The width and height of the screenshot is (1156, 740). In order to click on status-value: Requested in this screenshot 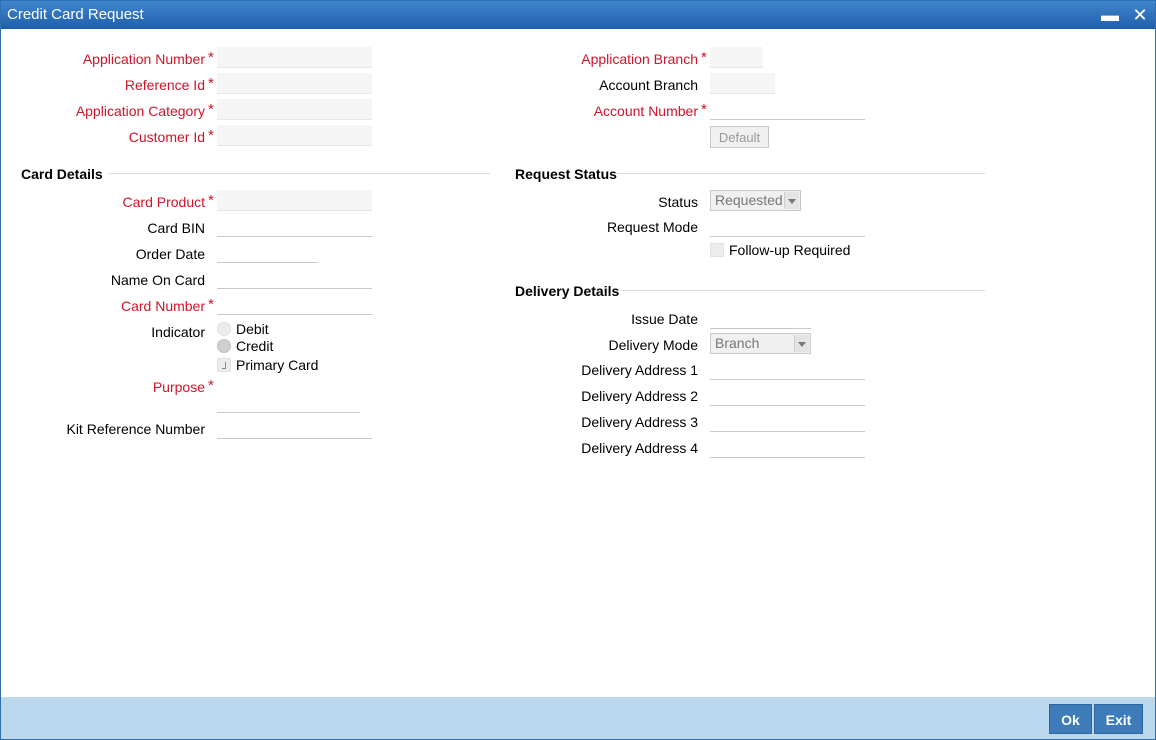, I will do `click(749, 200)`.